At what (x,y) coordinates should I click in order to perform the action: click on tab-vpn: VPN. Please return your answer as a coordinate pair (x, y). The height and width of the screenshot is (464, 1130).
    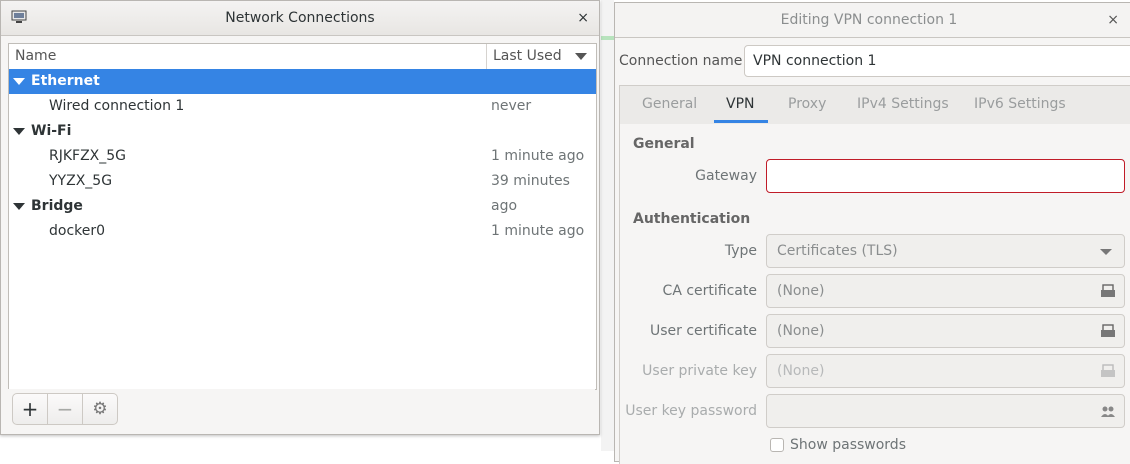
    Looking at the image, I should click on (740, 104).